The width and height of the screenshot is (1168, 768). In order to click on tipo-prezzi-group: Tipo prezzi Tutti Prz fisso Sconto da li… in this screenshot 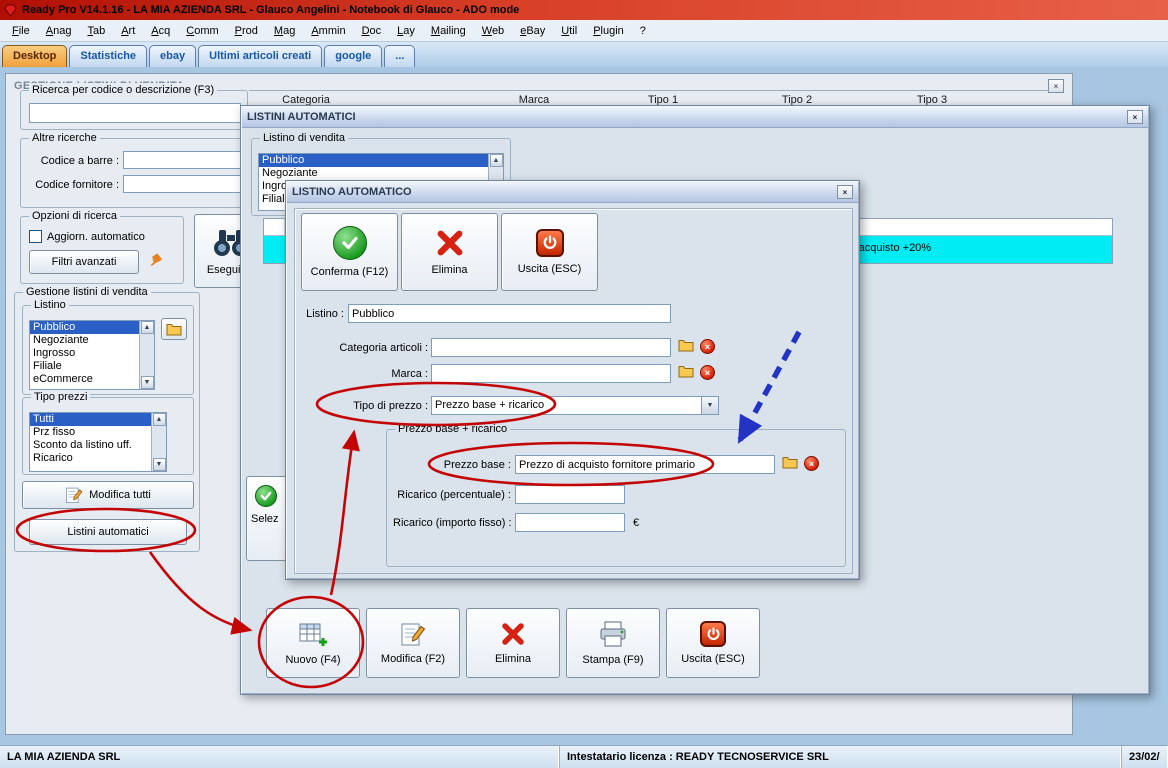, I will do `click(108, 432)`.